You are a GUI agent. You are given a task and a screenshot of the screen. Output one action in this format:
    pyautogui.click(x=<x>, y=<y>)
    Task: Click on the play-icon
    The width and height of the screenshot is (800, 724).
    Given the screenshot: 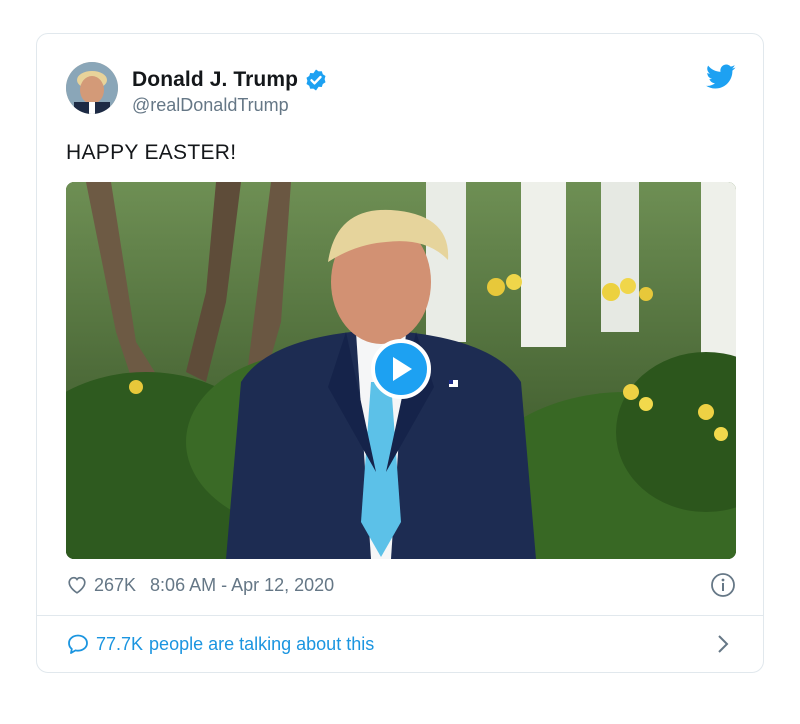 What is the action you would take?
    pyautogui.click(x=402, y=369)
    